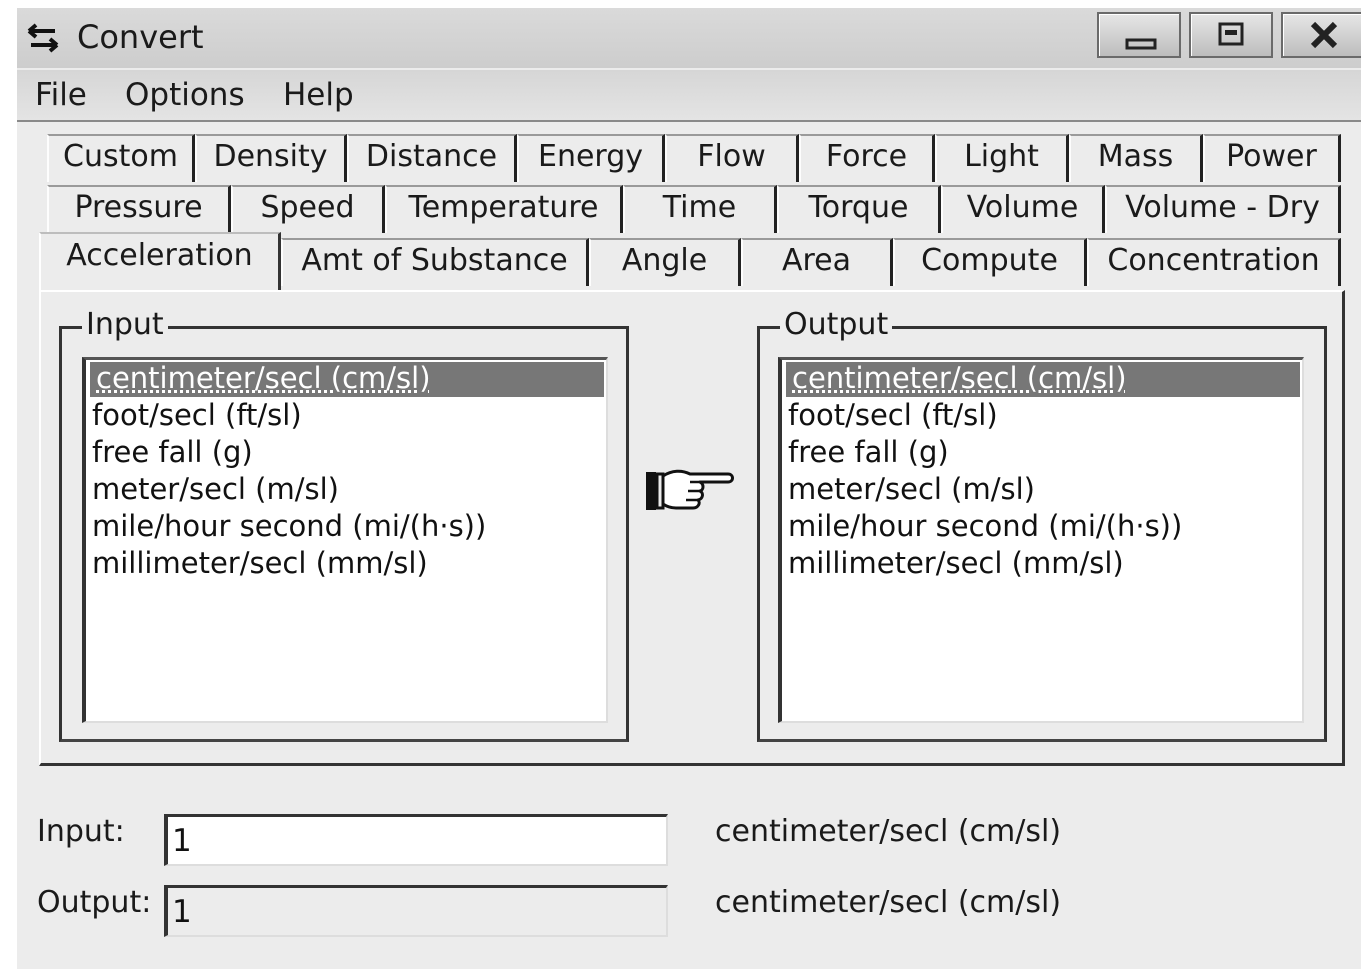 The height and width of the screenshot is (969, 1361). What do you see at coordinates (867, 158) in the screenshot?
I see `tab-force: Force` at bounding box center [867, 158].